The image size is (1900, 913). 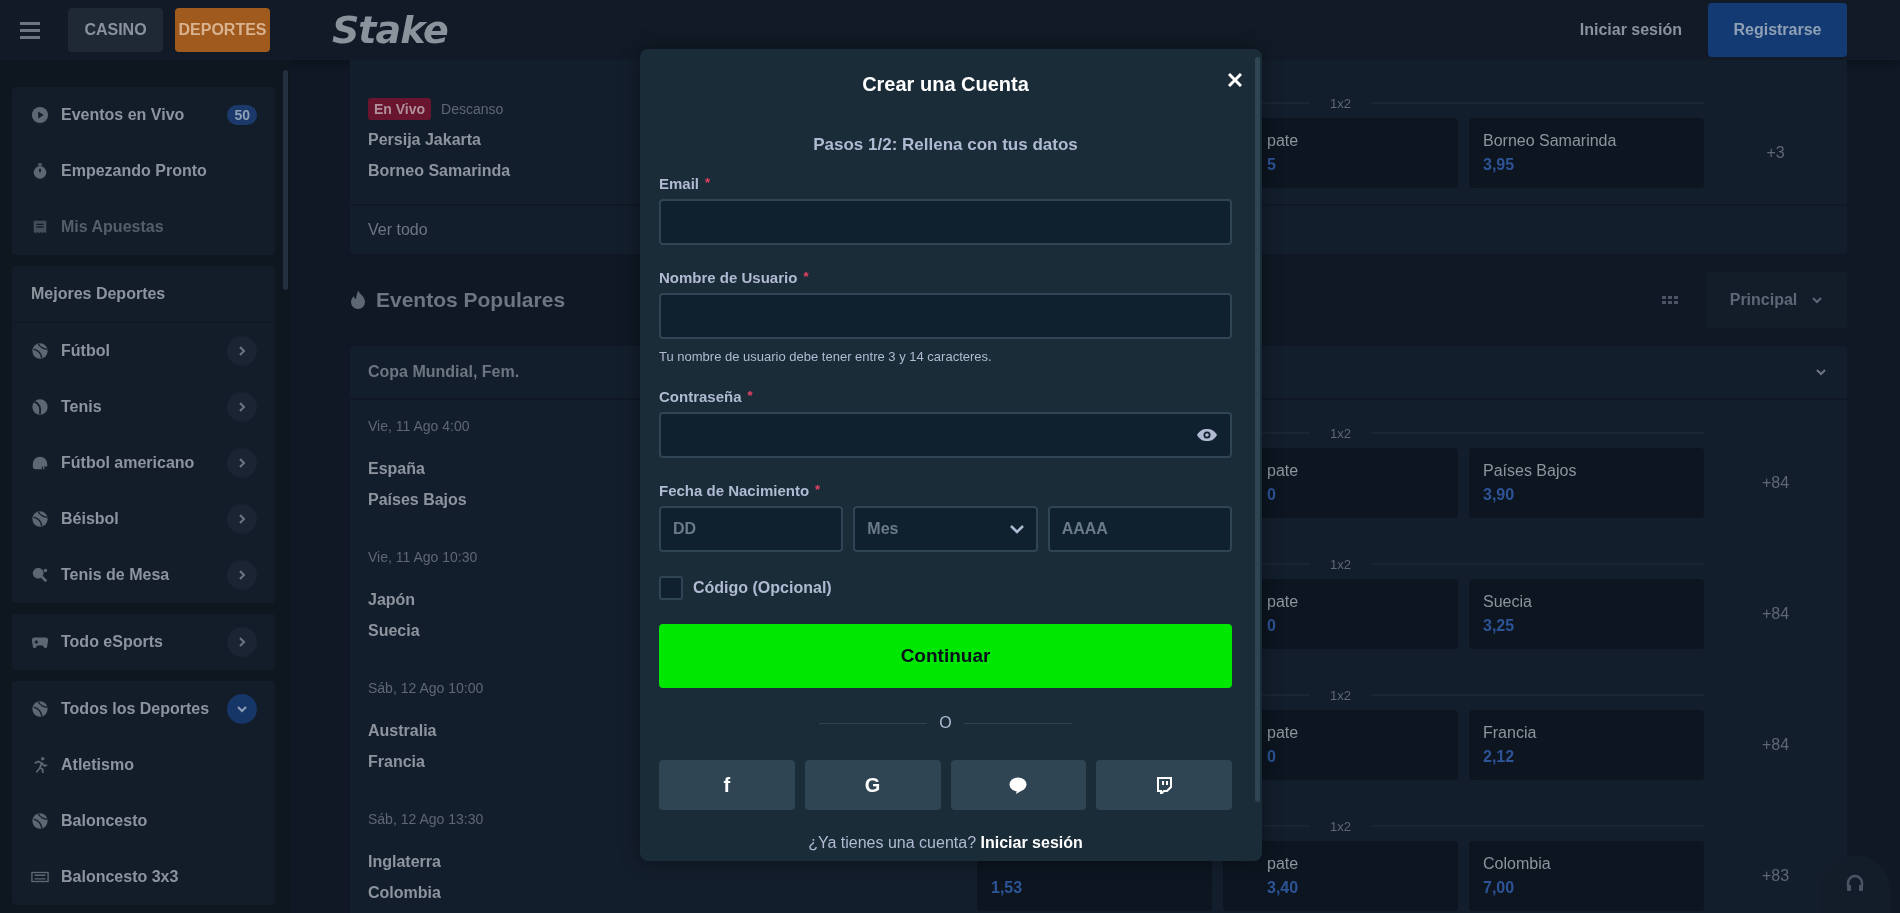 I want to click on odds-value: 3,90, so click(x=1499, y=495).